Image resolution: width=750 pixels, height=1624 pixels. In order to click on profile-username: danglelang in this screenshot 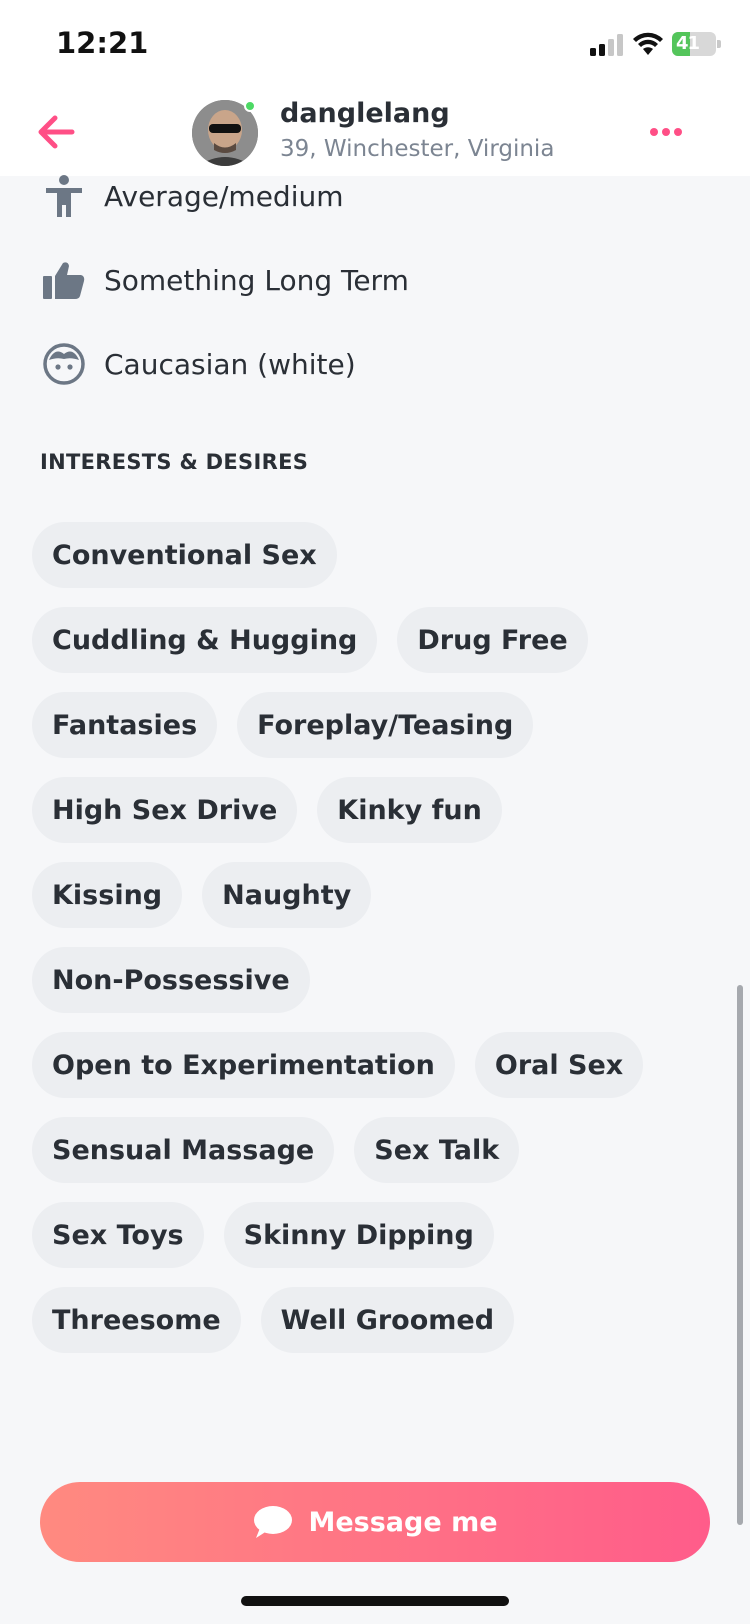, I will do `click(365, 113)`.